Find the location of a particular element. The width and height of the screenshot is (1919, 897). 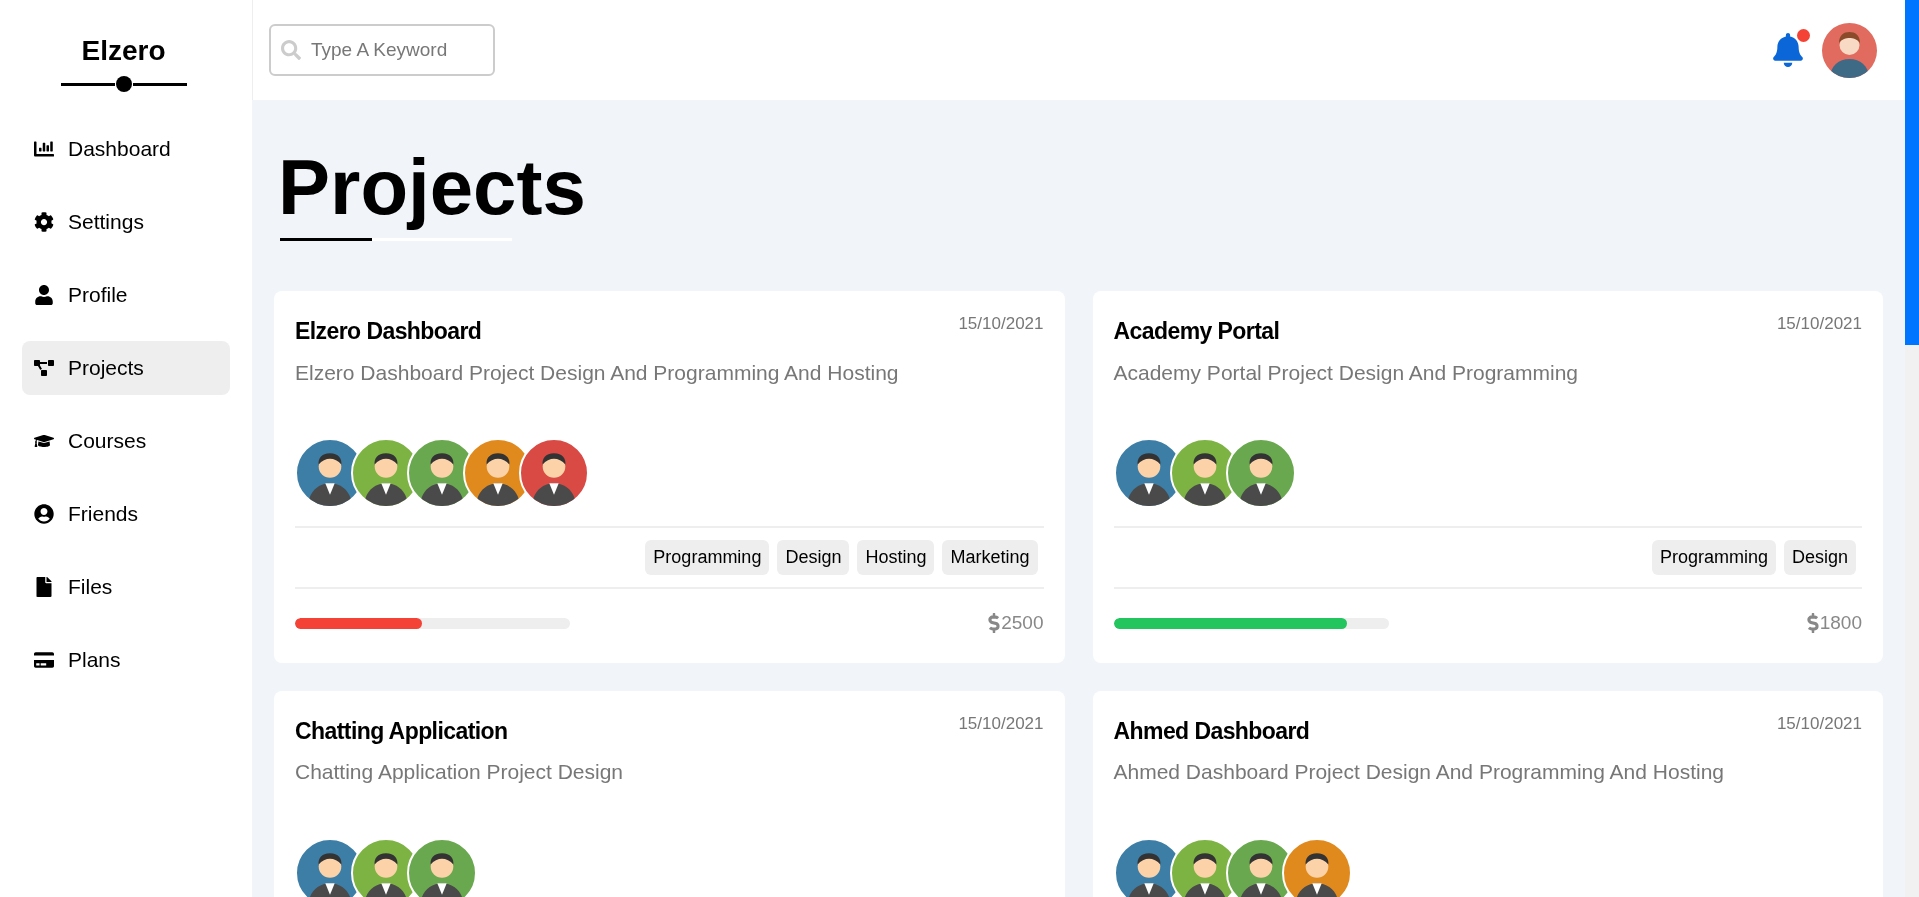

chart-icon is located at coordinates (44, 149).